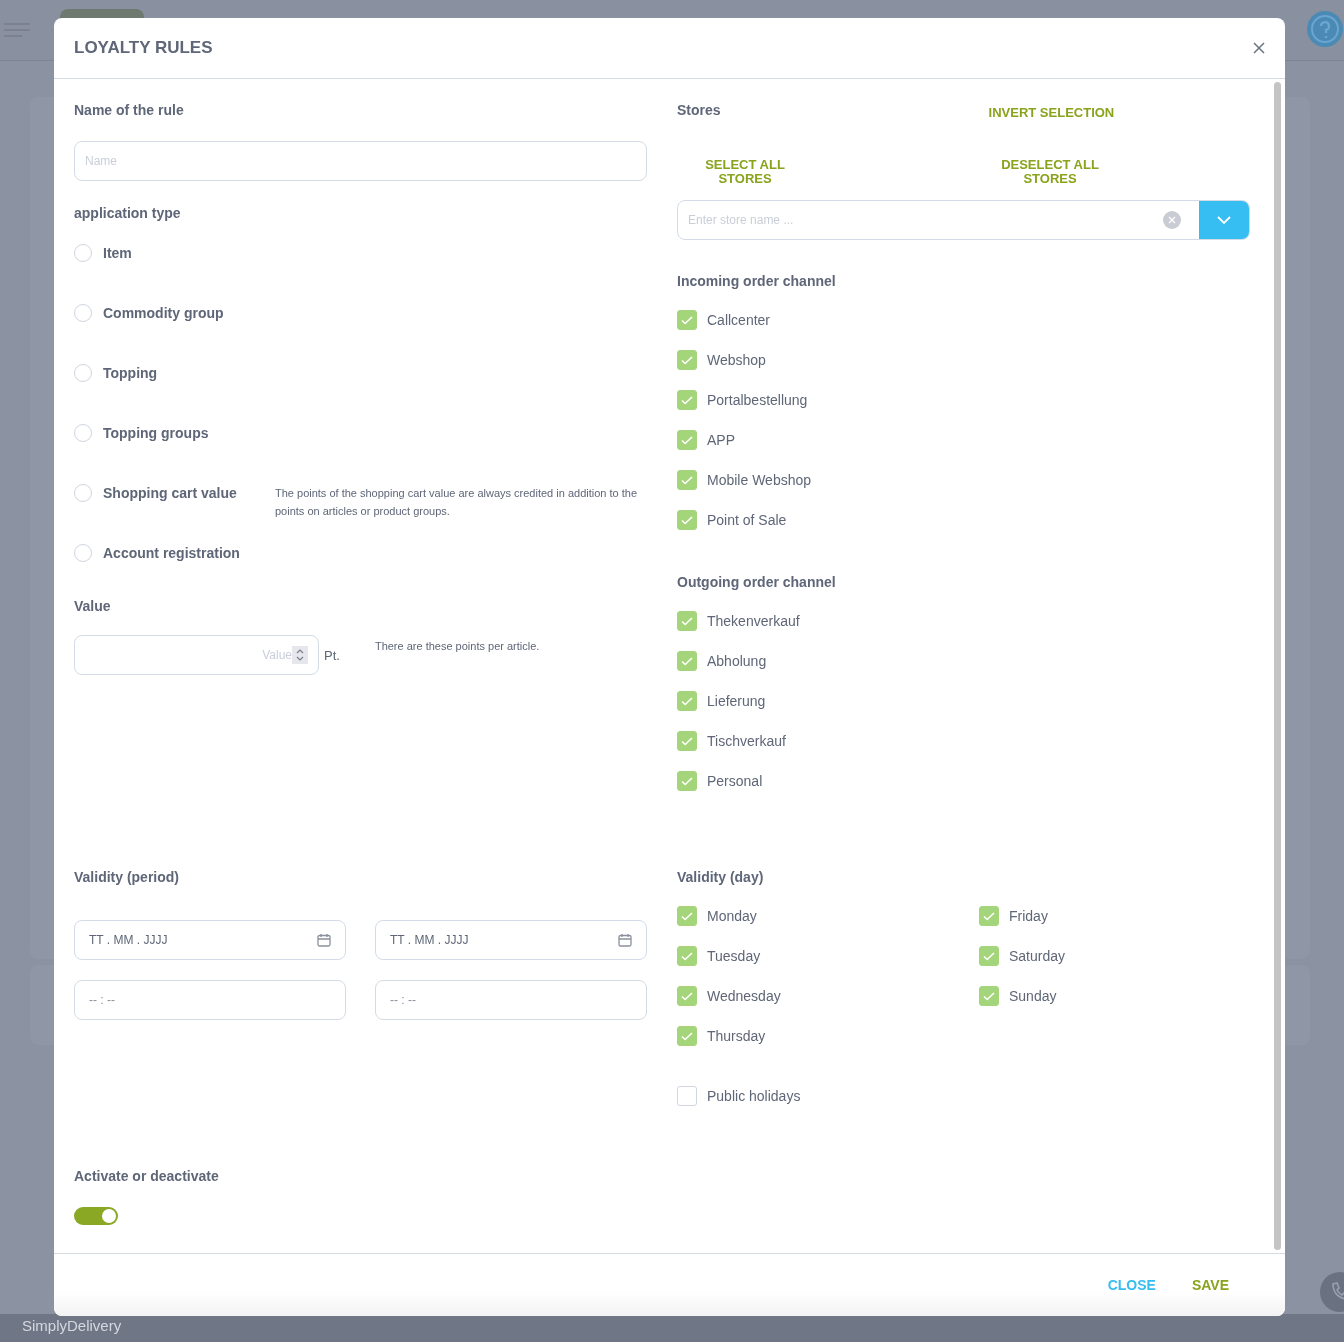  I want to click on checkbox-label: Thekenverkauf, so click(753, 621).